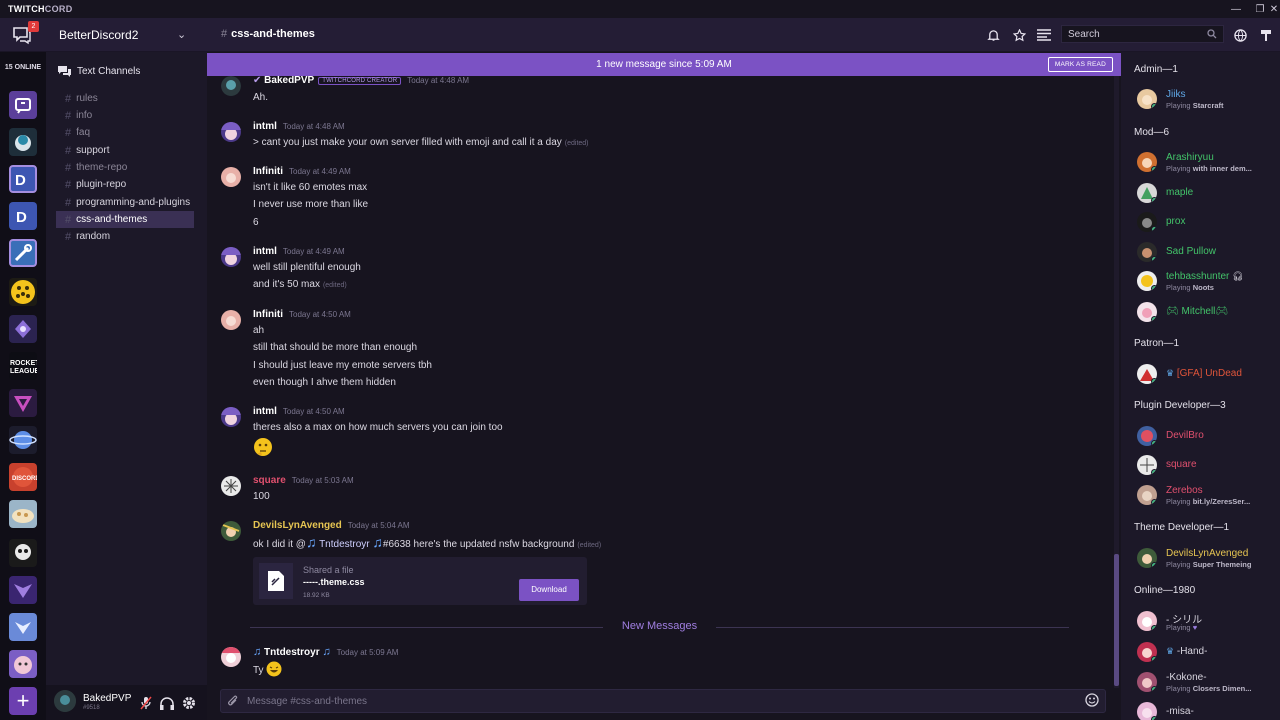  What do you see at coordinates (23, 440) in the screenshot?
I see `server-icon-planet` at bounding box center [23, 440].